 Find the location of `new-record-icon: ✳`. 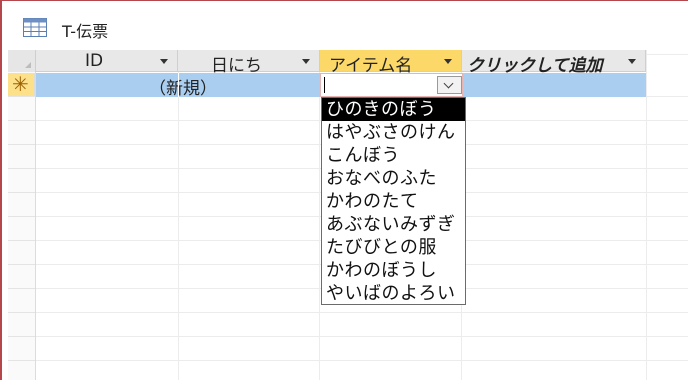

new-record-icon: ✳ is located at coordinates (20, 84).